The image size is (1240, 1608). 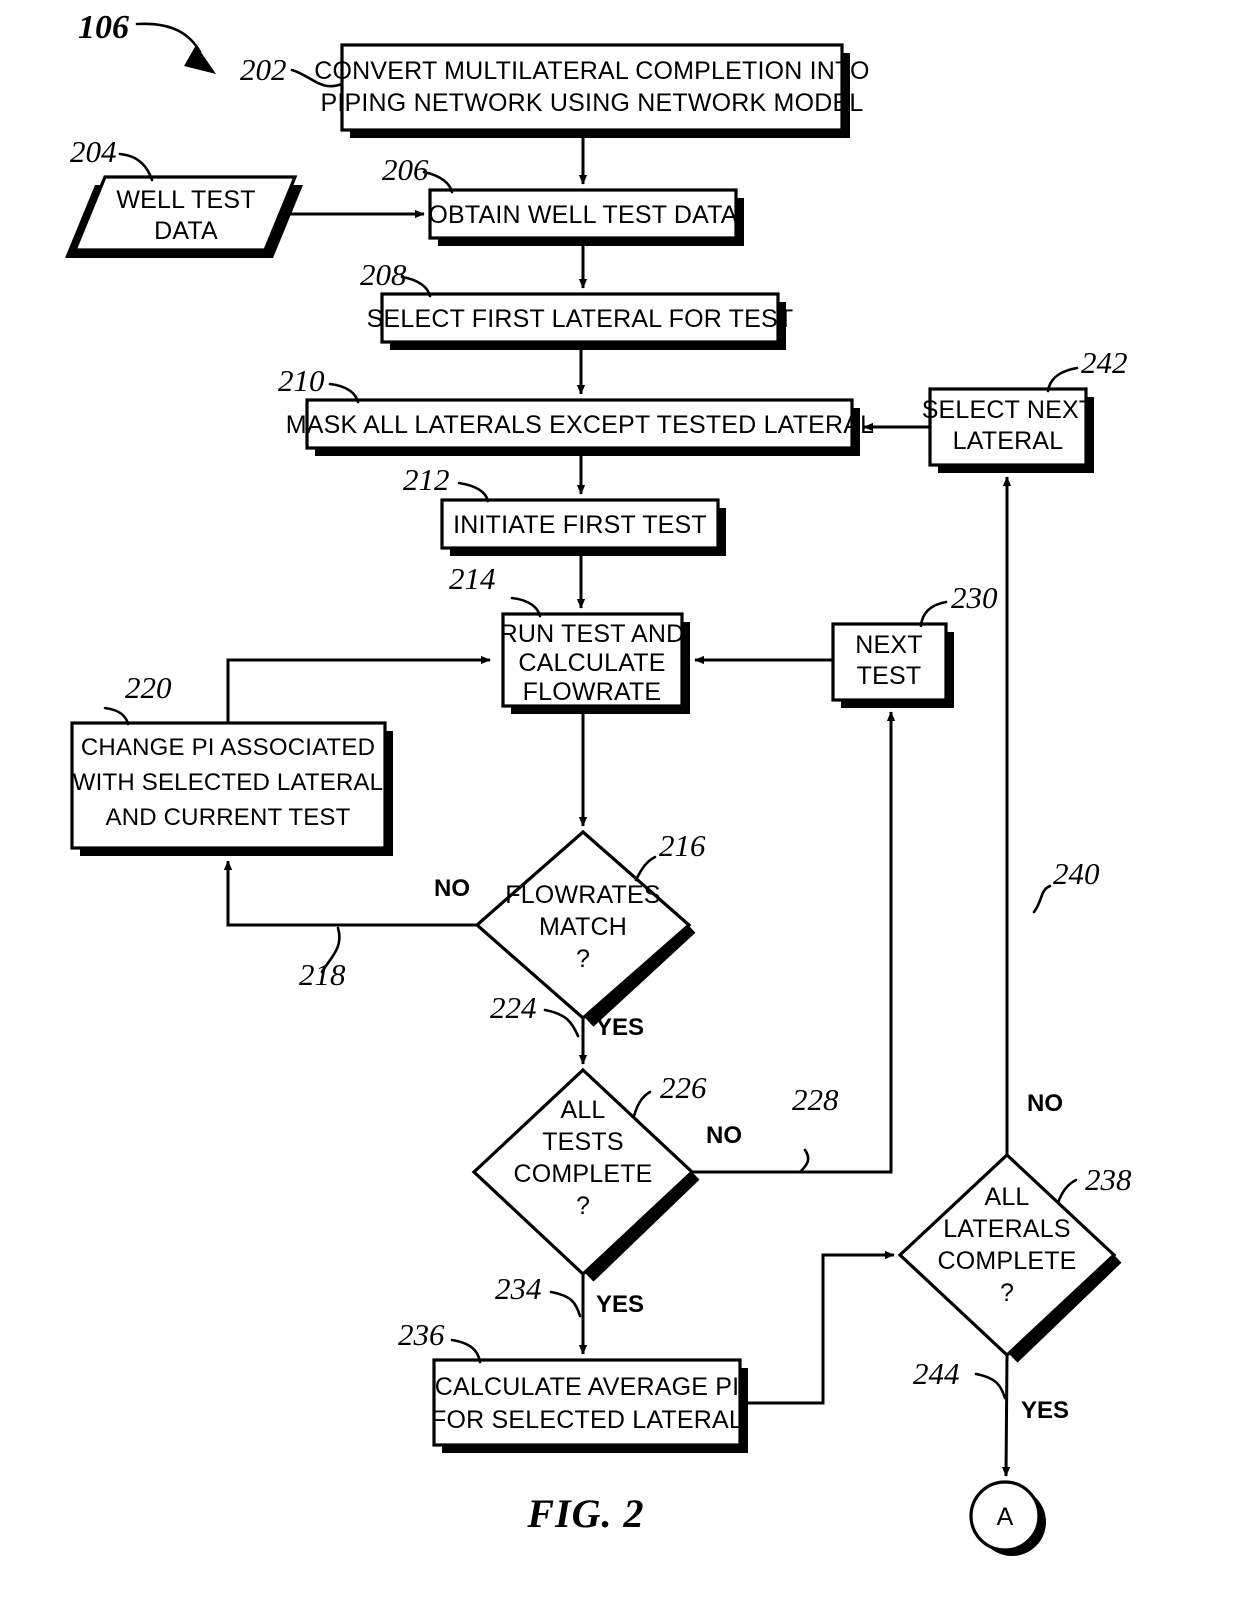 What do you see at coordinates (1006, 1197) in the screenshot?
I see `node-238-line-1: ALL` at bounding box center [1006, 1197].